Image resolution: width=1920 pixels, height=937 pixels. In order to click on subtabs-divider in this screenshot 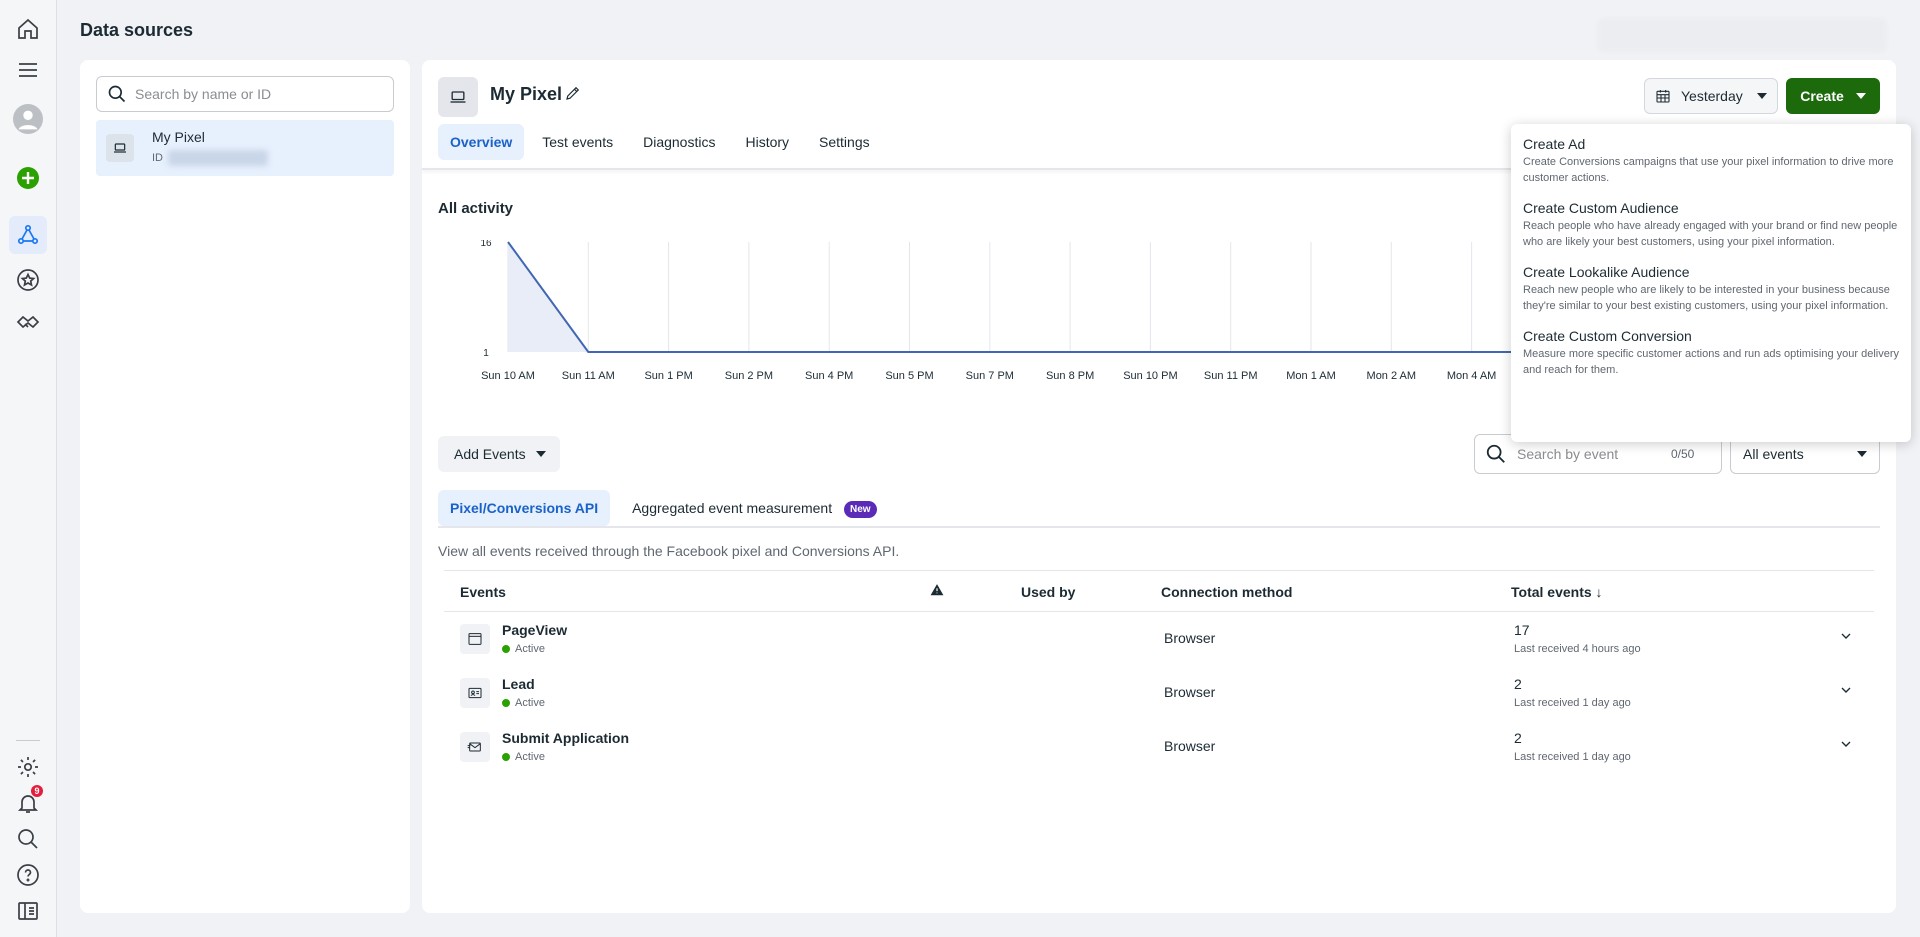, I will do `click(1159, 527)`.